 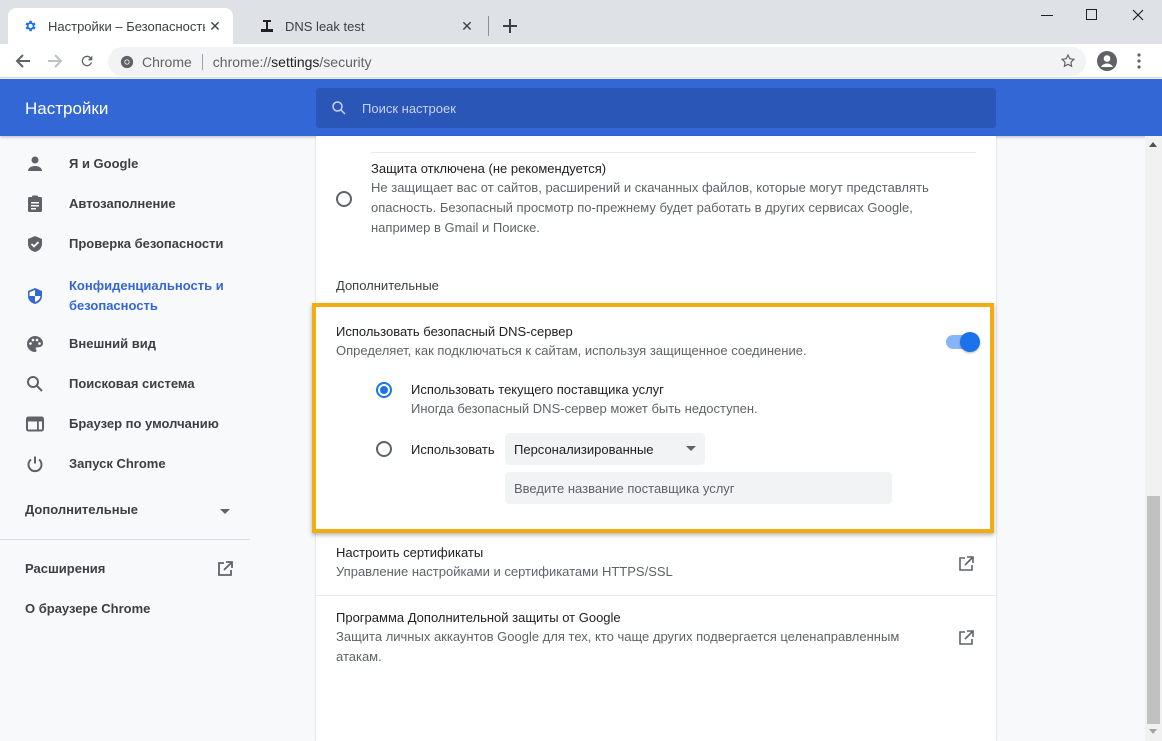 What do you see at coordinates (126, 26) in the screenshot?
I see `tab-title: Настройки – Безопасность` at bounding box center [126, 26].